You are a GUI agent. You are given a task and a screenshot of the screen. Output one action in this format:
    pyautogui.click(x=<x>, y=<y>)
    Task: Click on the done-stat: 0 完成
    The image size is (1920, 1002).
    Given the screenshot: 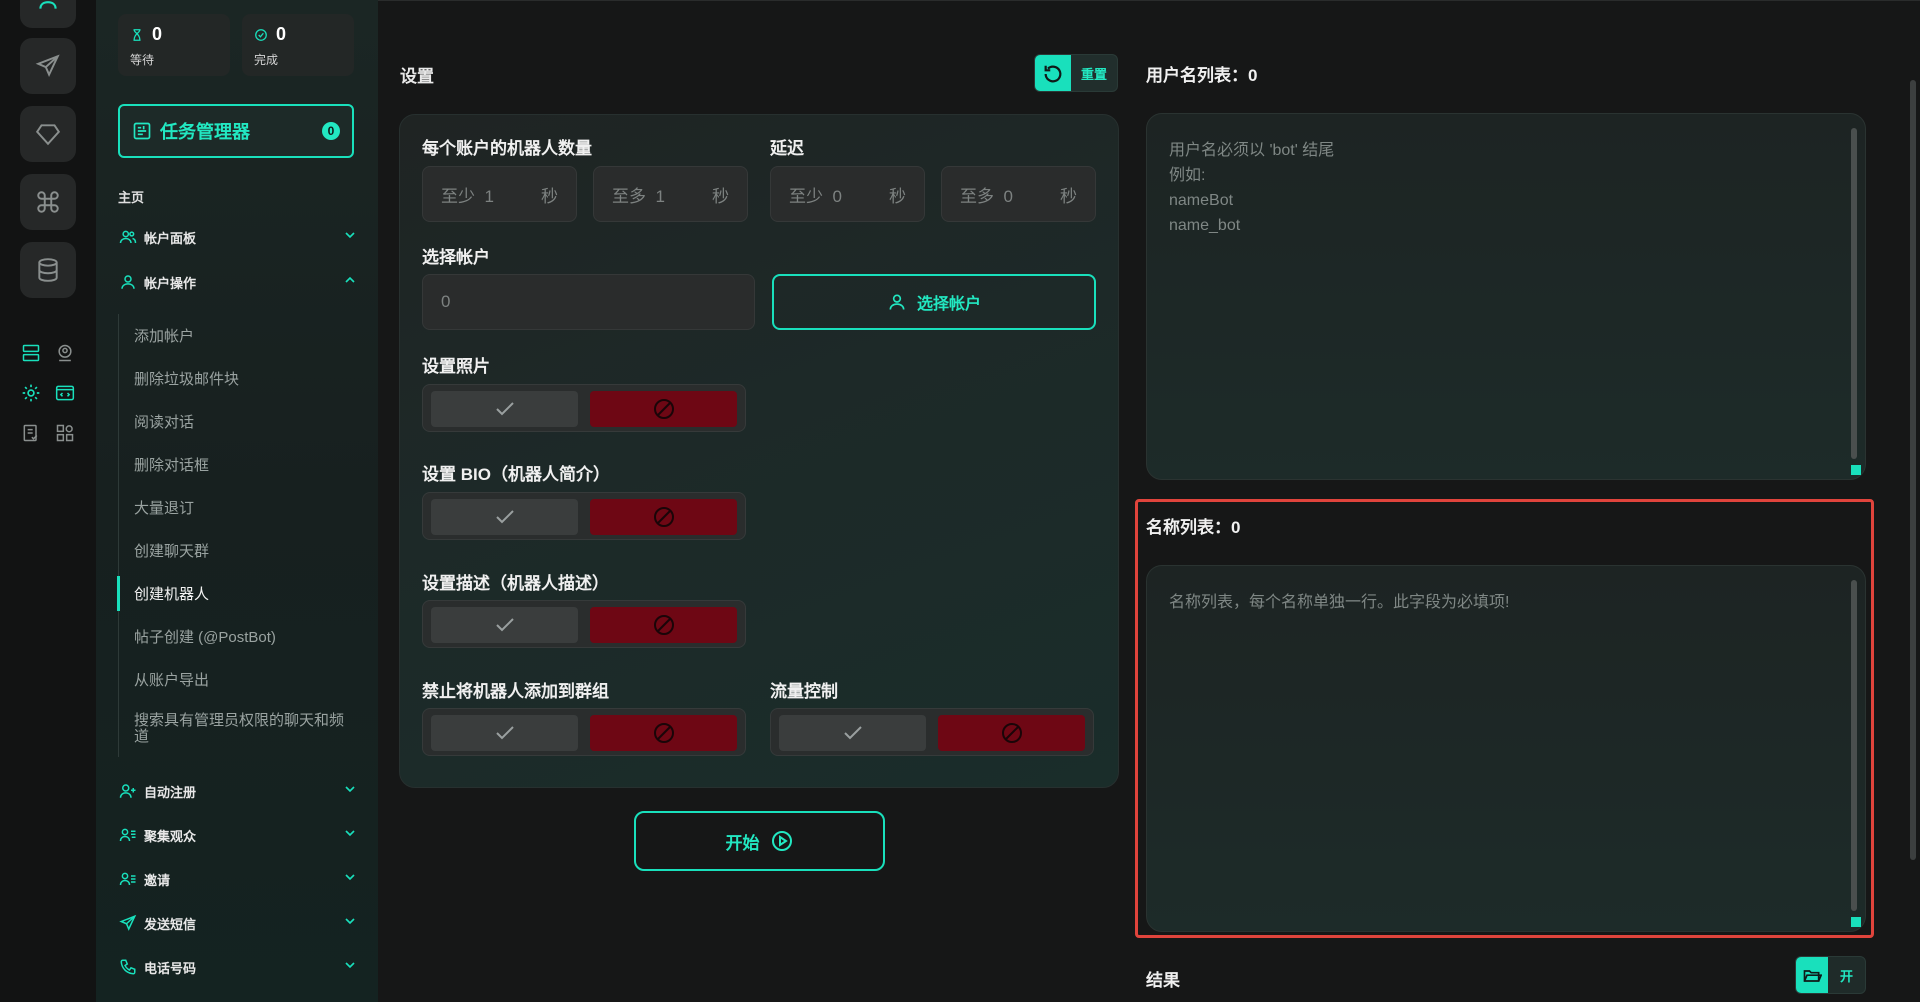 What is the action you would take?
    pyautogui.click(x=298, y=45)
    